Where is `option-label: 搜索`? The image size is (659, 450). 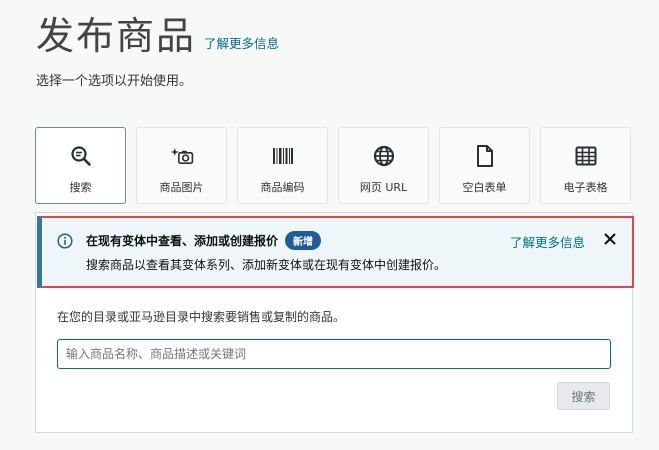 option-label: 搜索 is located at coordinates (80, 187).